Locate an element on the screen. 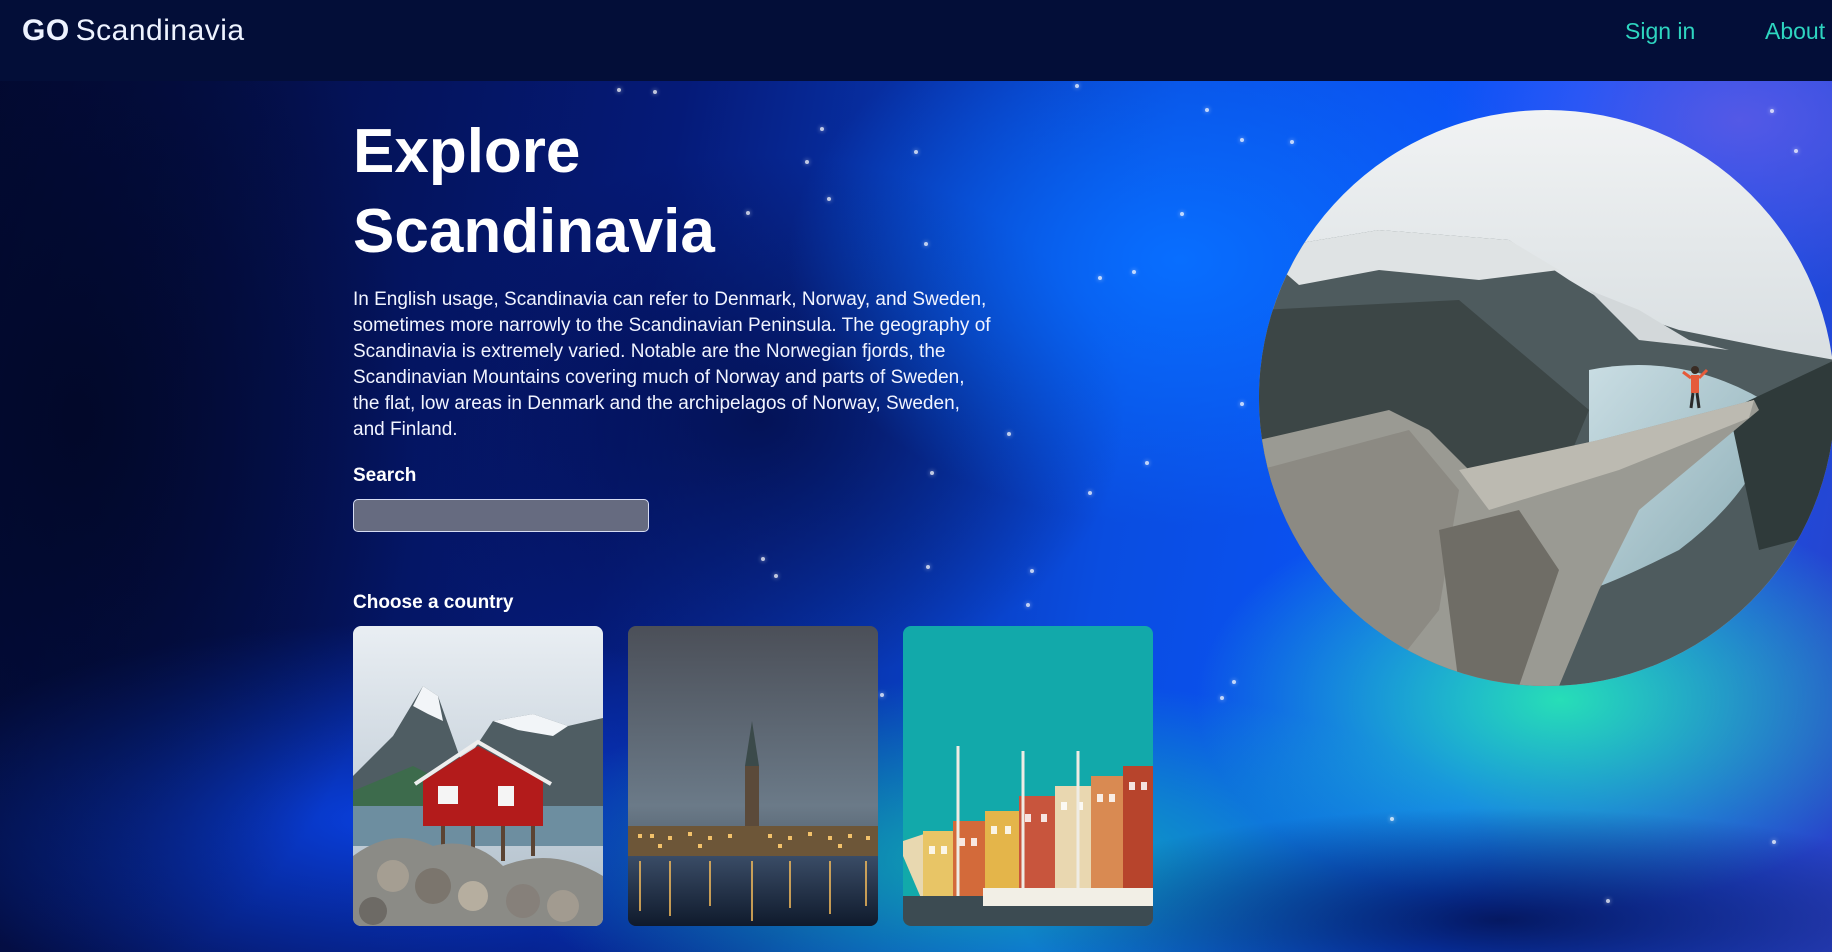 This screenshot has width=1832, height=952. night-city-image is located at coordinates (753, 776).